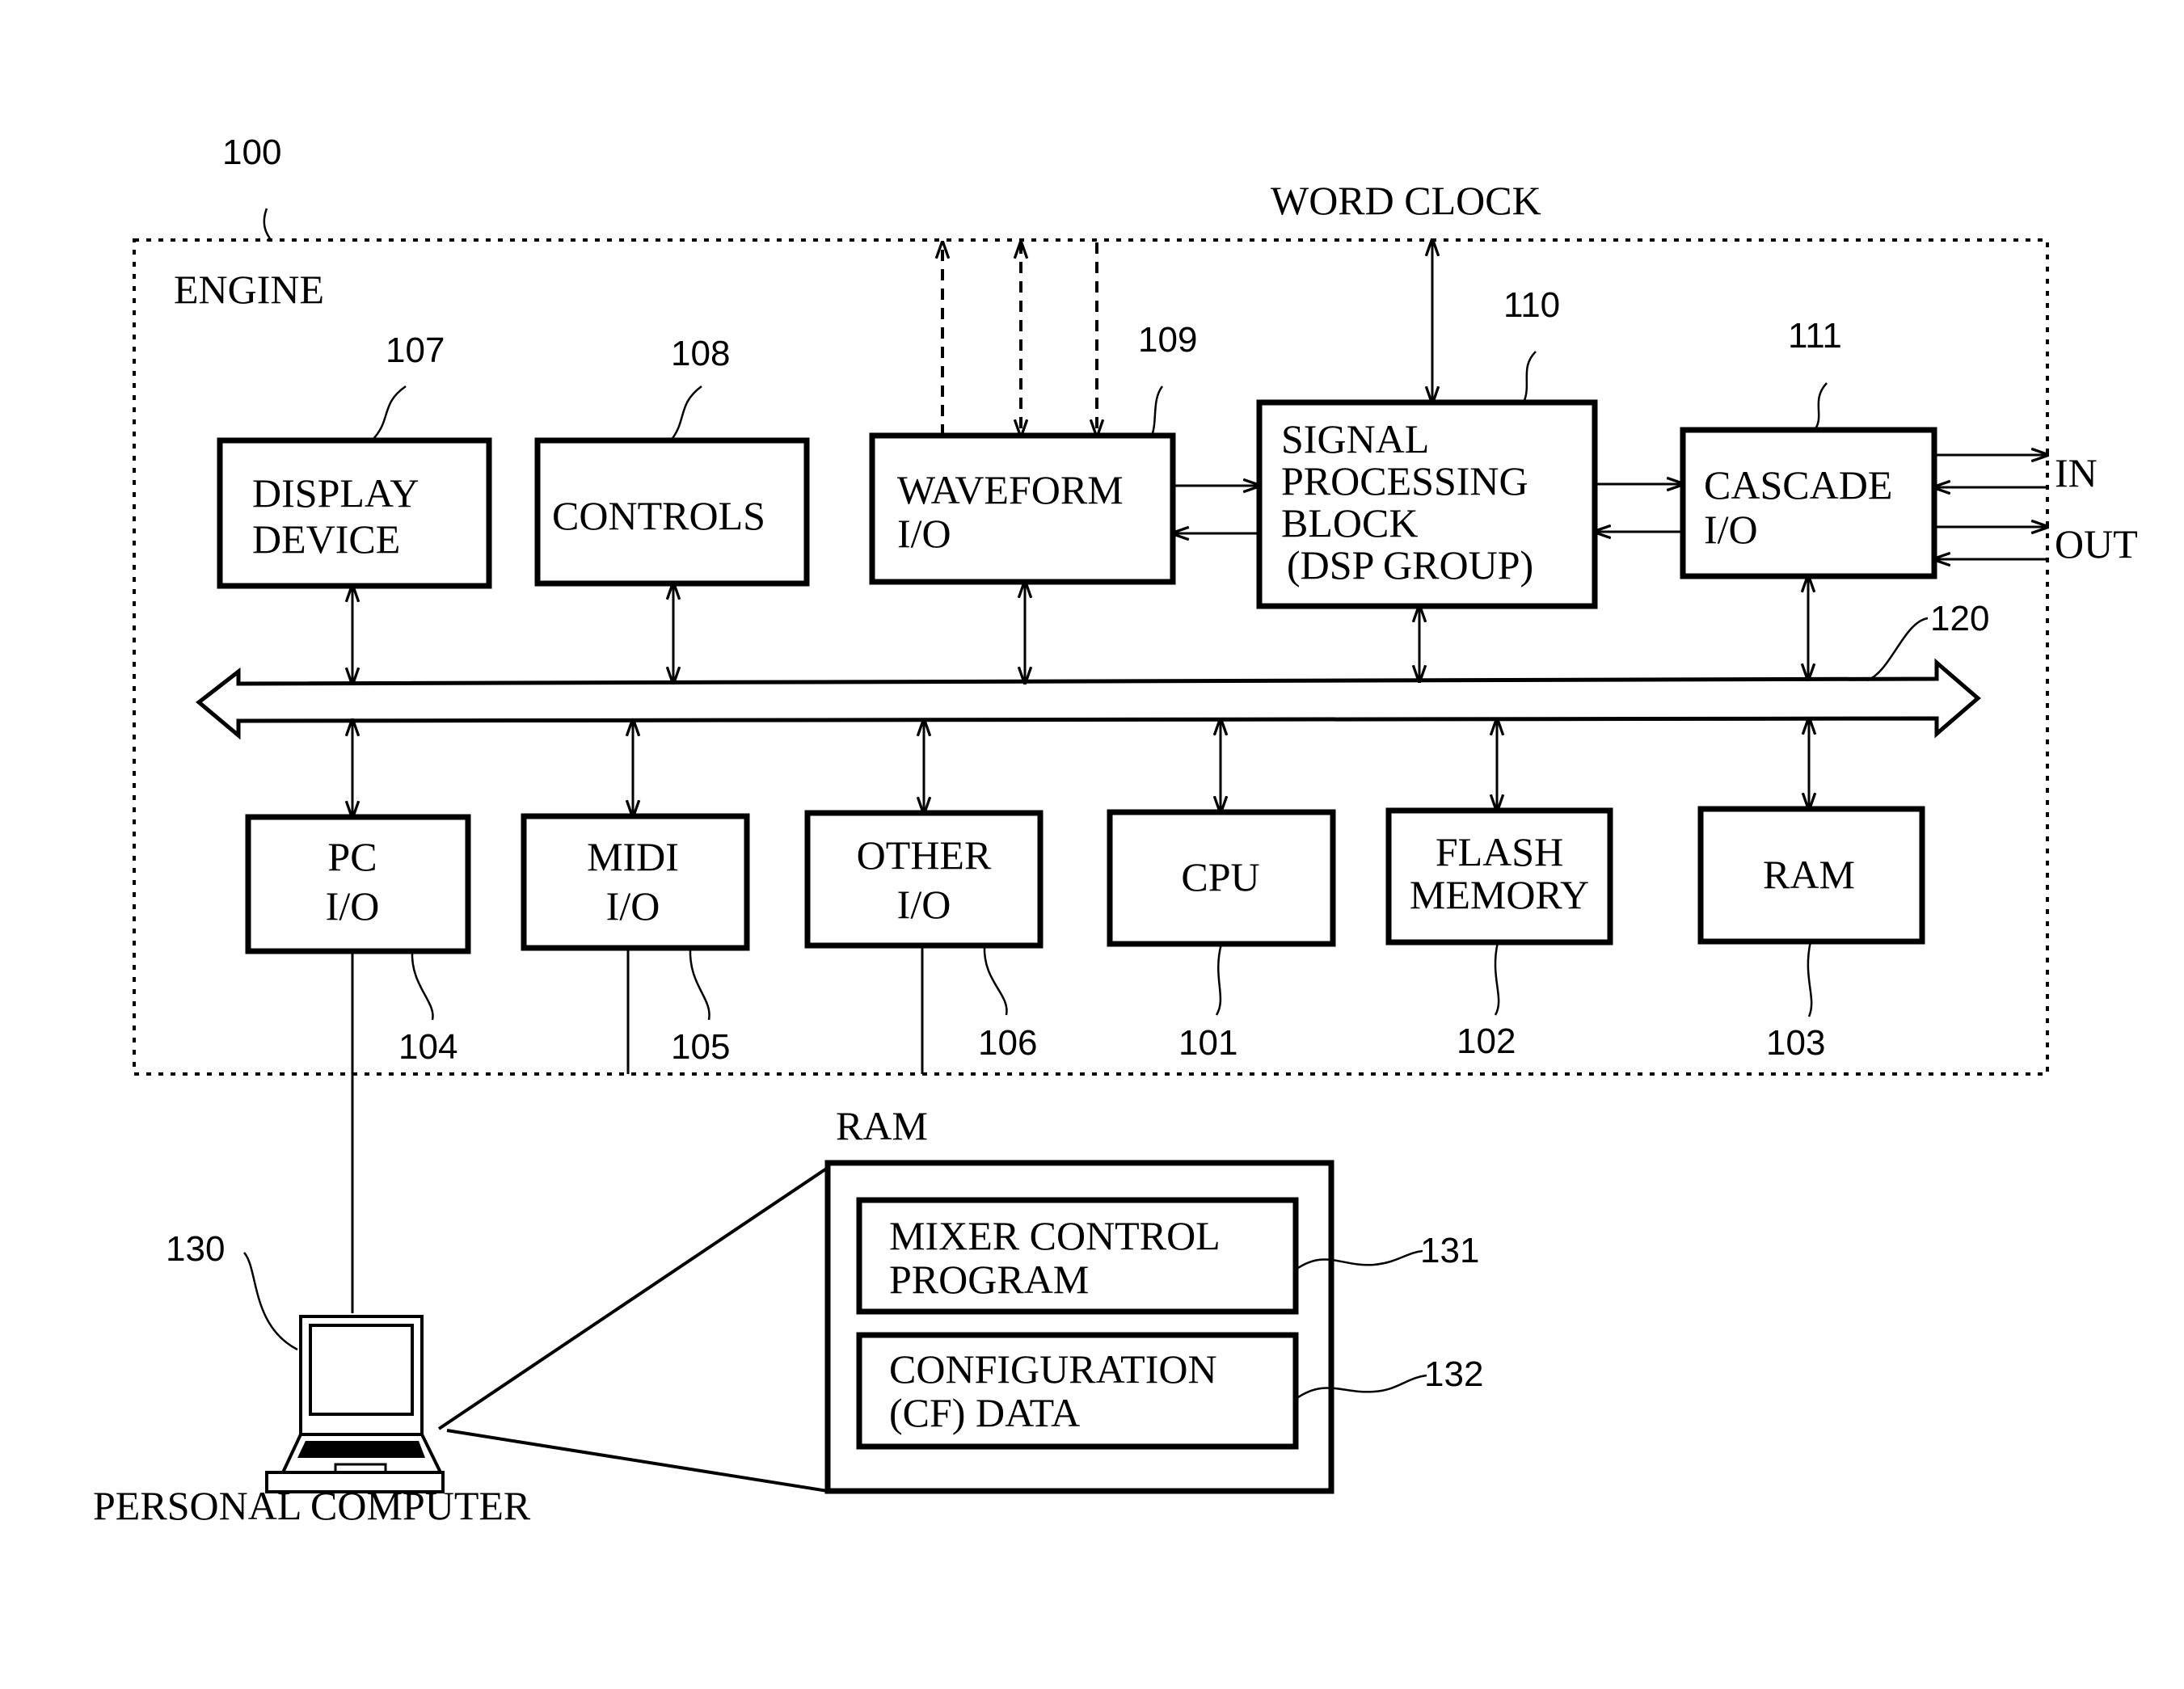 Image resolution: width=2184 pixels, height=1689 pixels. Describe the element at coordinates (1798, 485) in the screenshot. I see `block-label: CASCADE` at that location.